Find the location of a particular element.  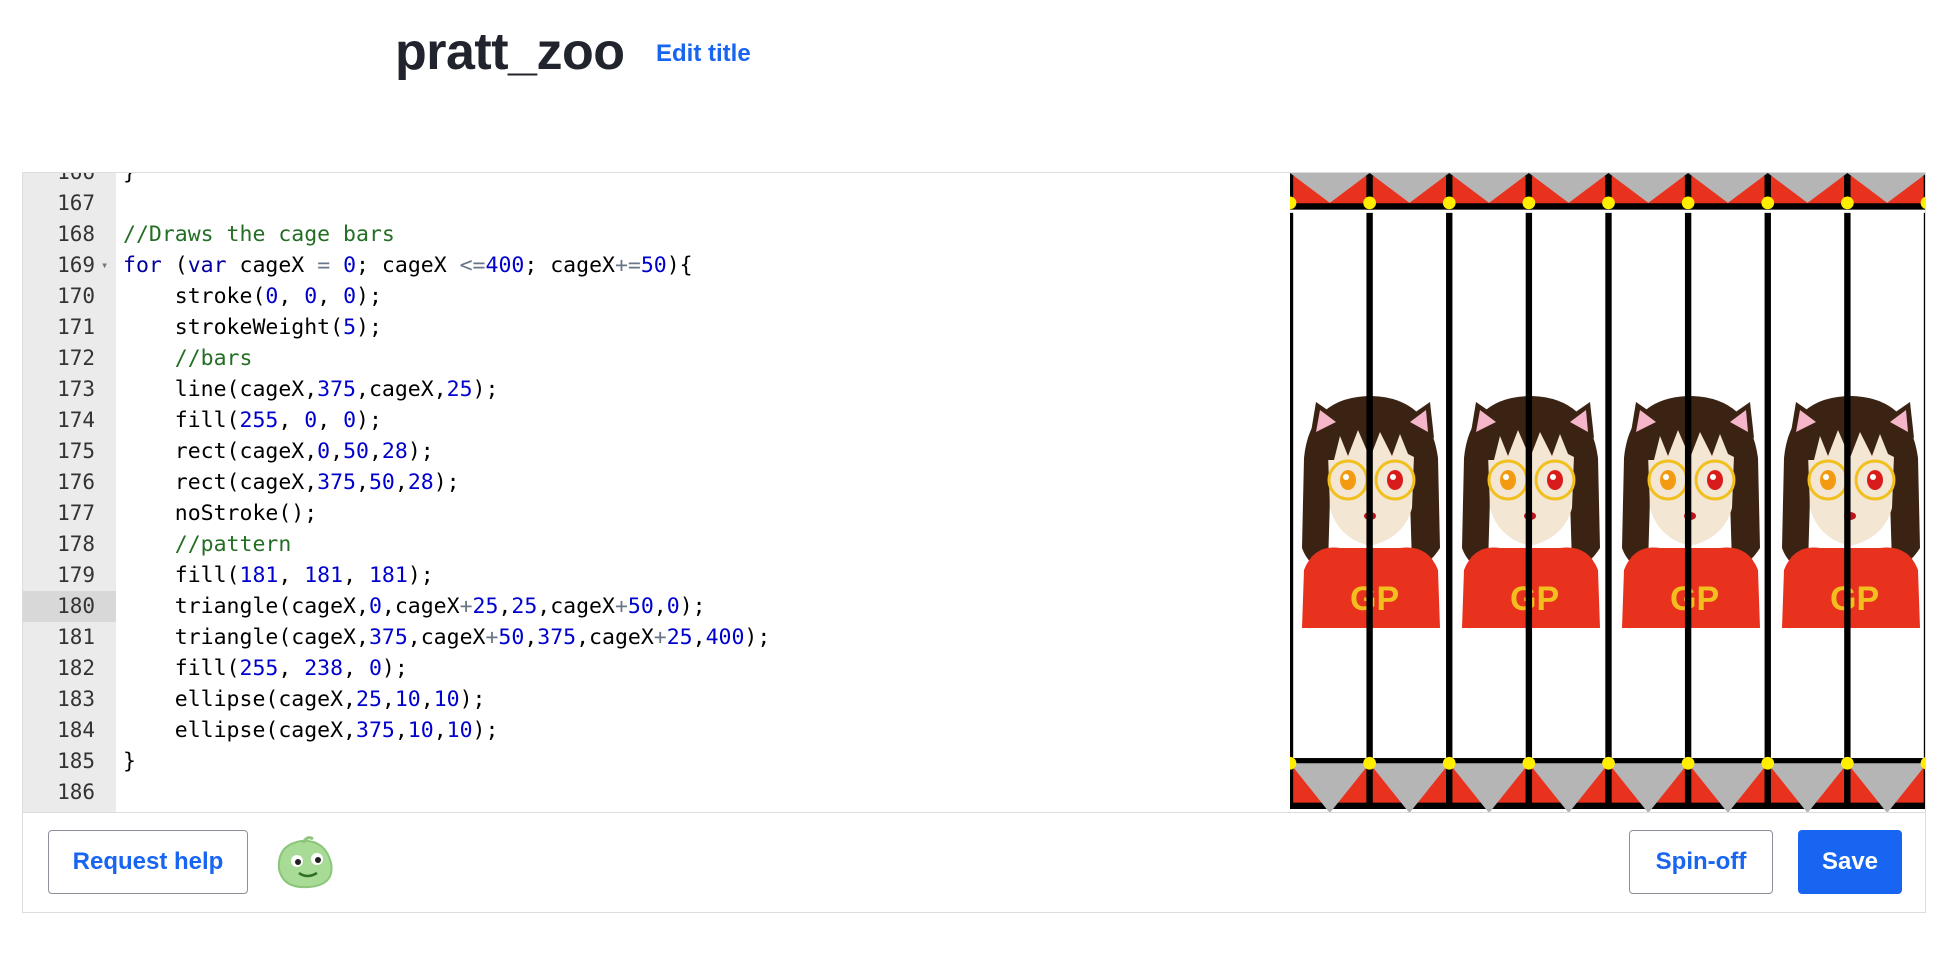

line-number: 178 is located at coordinates (76, 544).